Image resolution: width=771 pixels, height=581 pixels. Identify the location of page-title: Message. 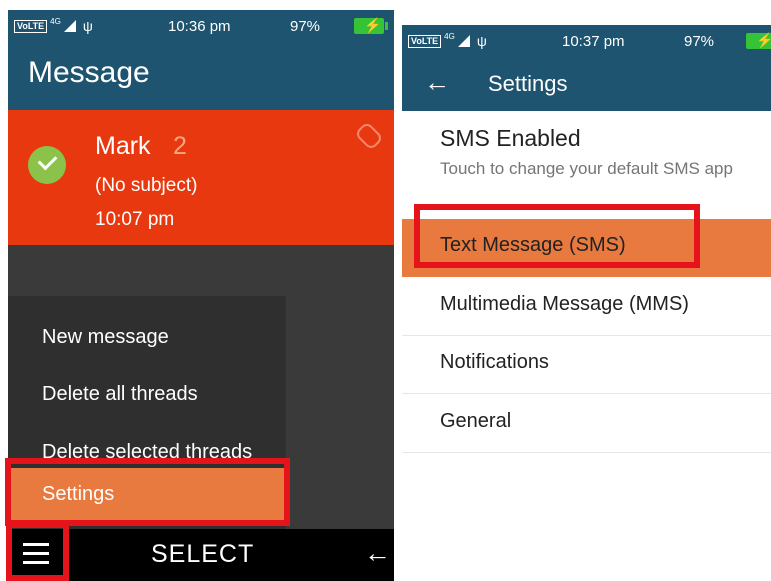
(89, 72).